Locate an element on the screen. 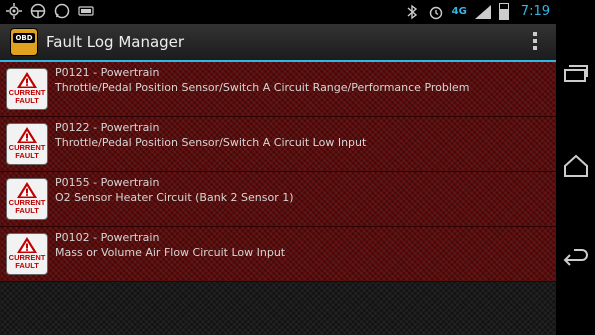 This screenshot has height=335, width=595. app-logo-icon: OBD is located at coordinates (24, 42).